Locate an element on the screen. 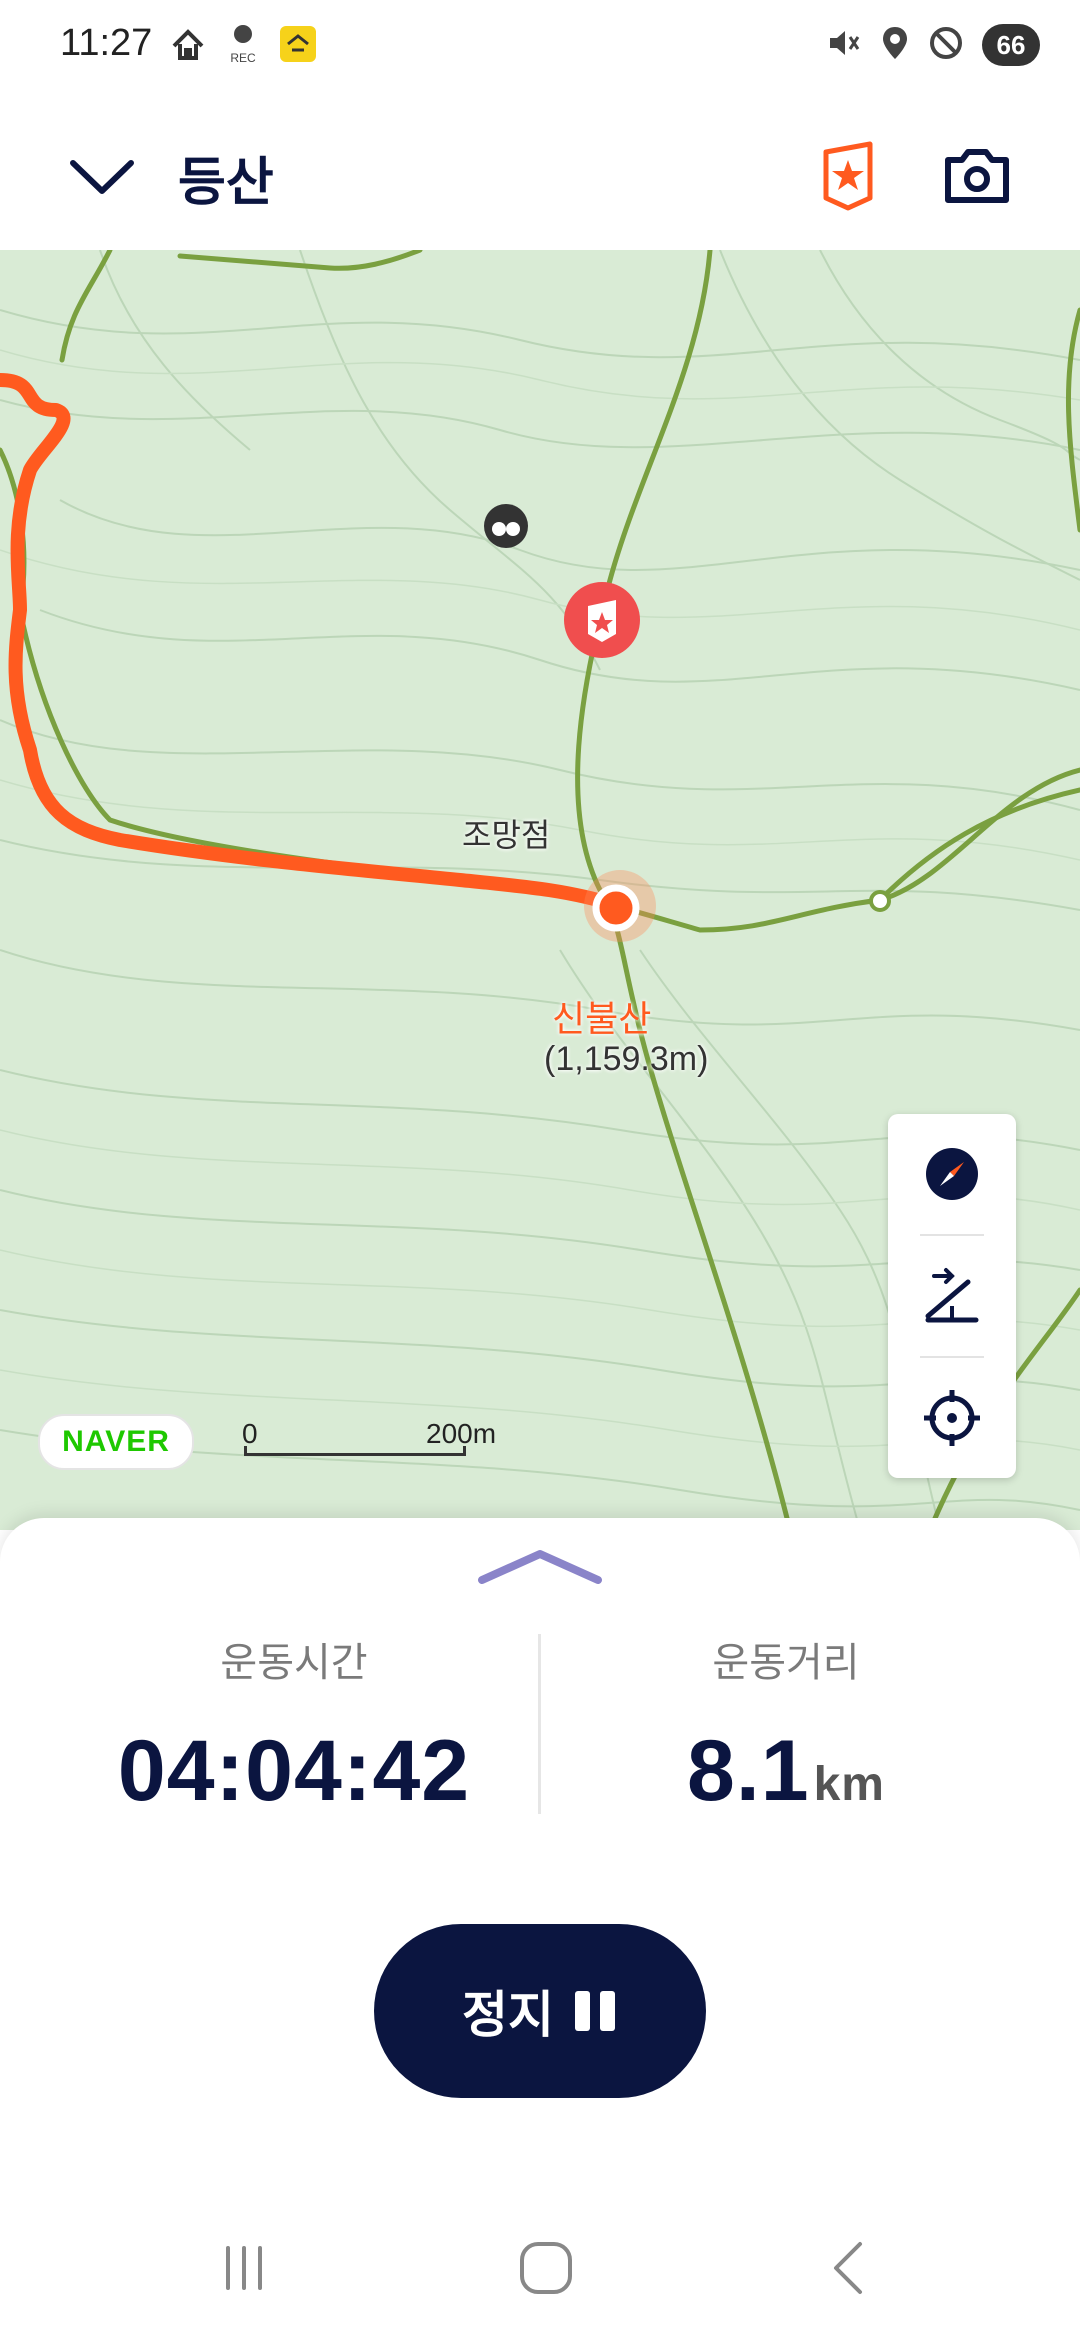  map-controls is located at coordinates (952, 1296).